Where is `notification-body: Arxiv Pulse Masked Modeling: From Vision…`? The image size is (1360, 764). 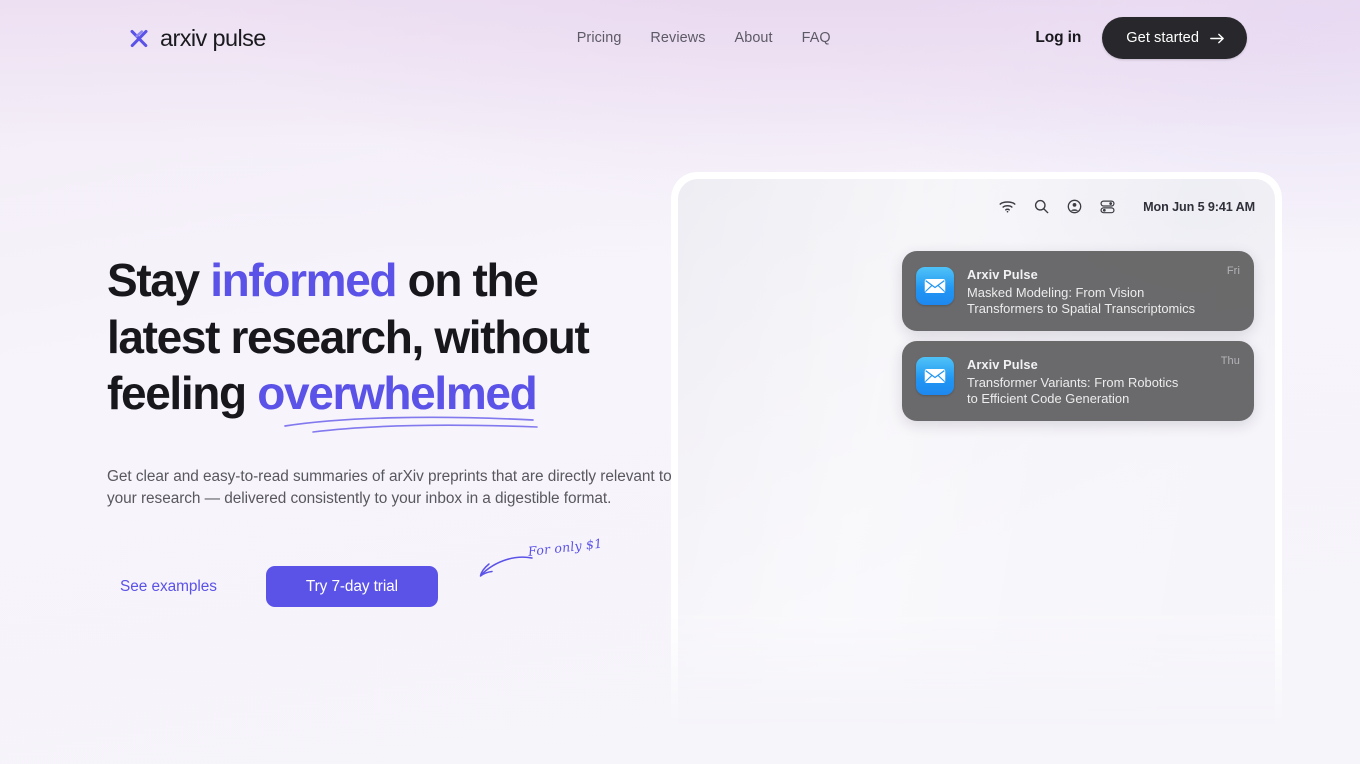 notification-body: Arxiv Pulse Masked Modeling: From Vision… is located at coordinates (1081, 290).